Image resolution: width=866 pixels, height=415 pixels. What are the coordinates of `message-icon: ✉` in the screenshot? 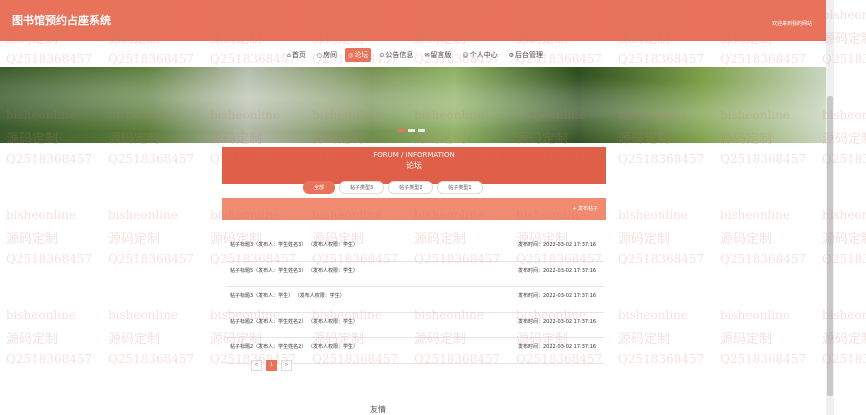 It's located at (427, 55).